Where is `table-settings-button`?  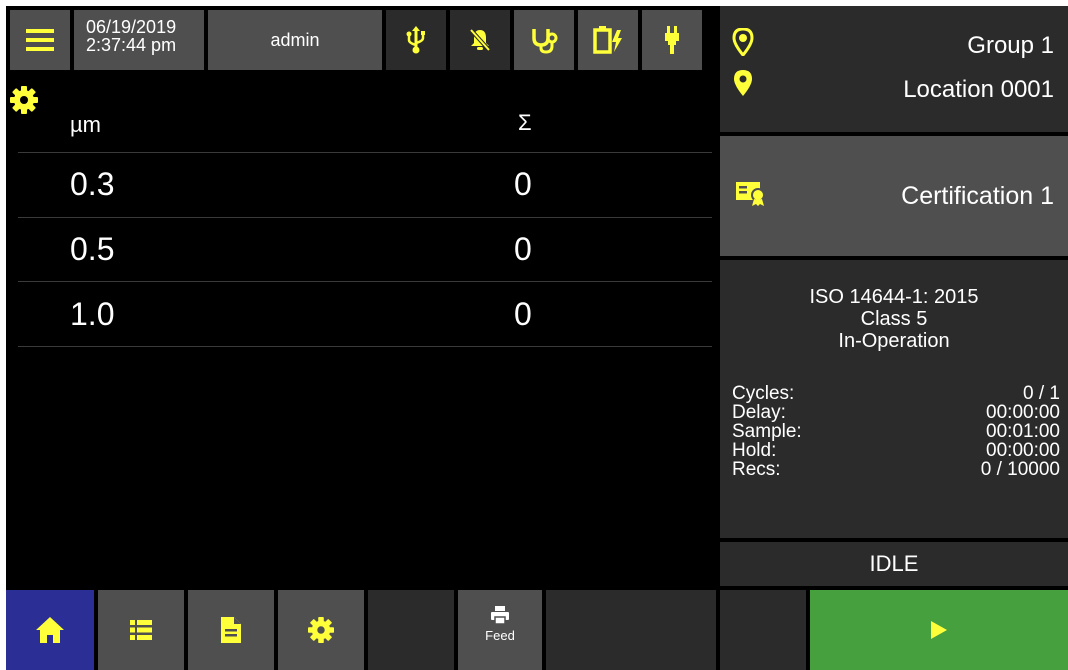 table-settings-button is located at coordinates (25, 101).